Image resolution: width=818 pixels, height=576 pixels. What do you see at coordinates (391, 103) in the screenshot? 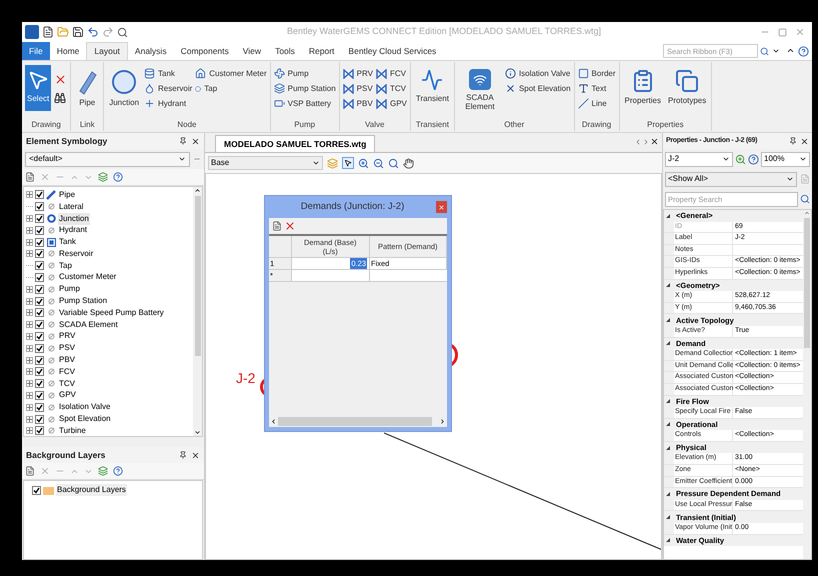
I see `ribbon-button: GPV` at bounding box center [391, 103].